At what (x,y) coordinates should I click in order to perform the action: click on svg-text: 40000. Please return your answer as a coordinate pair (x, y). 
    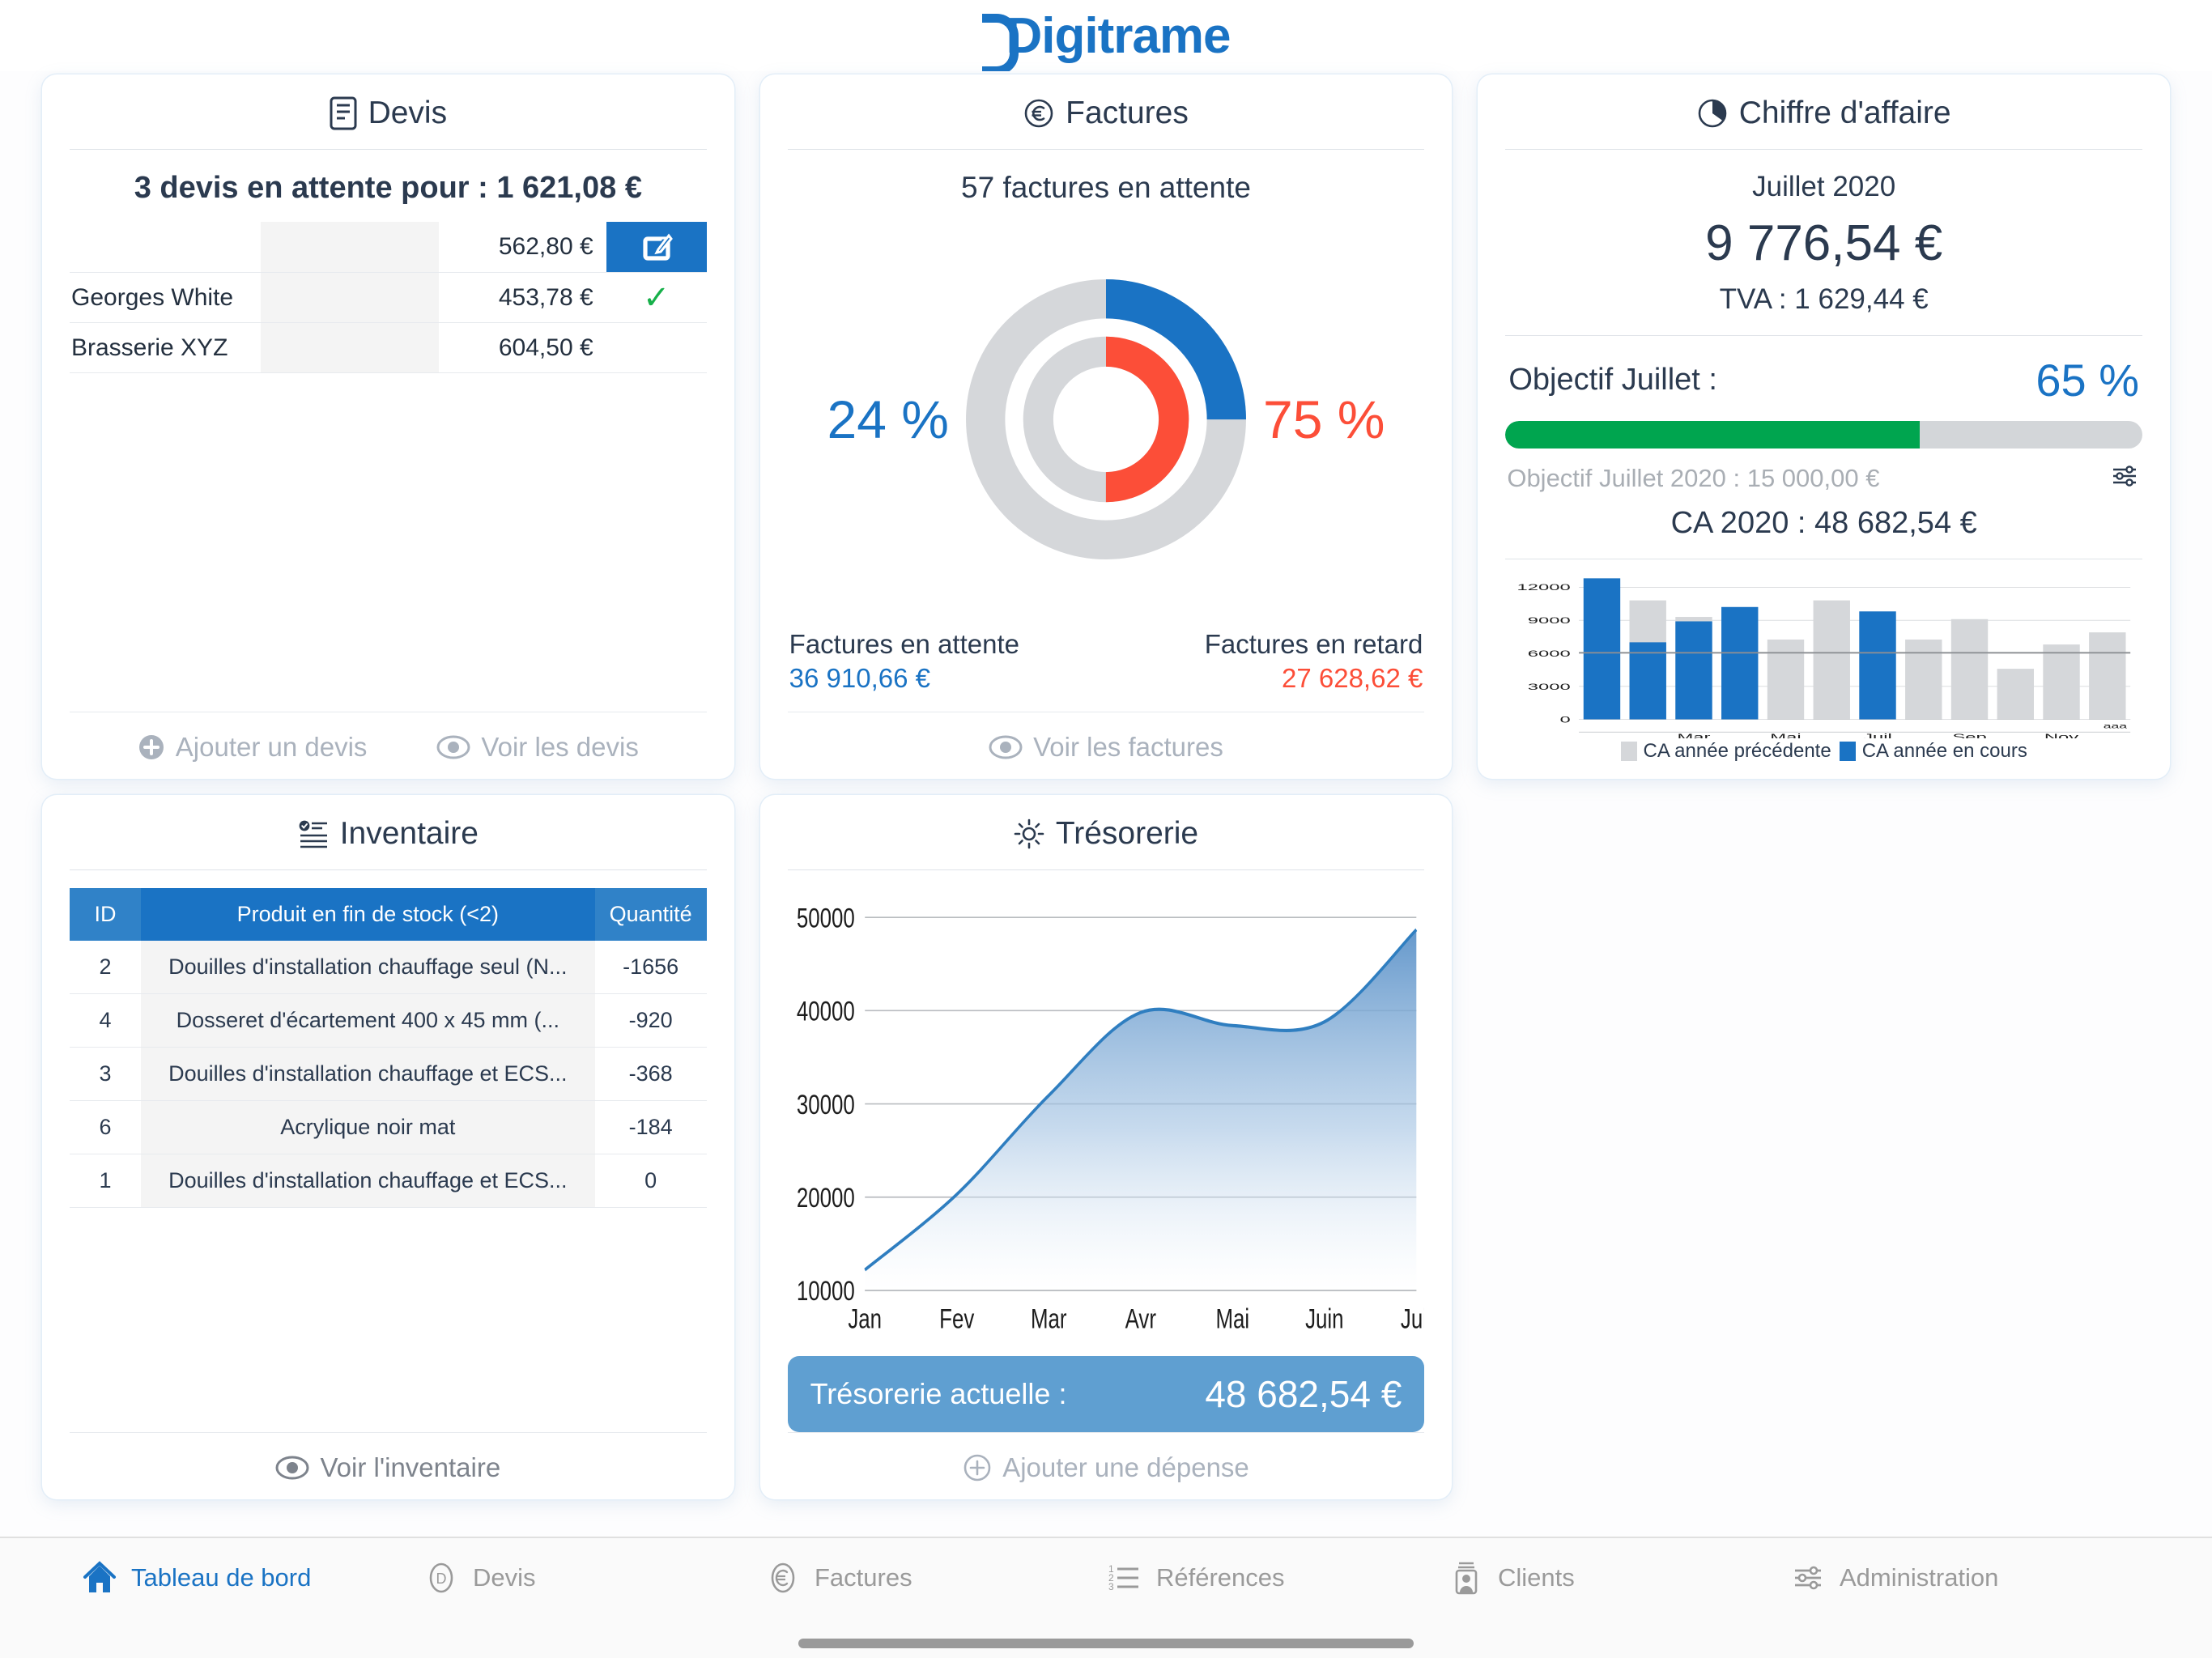
    Looking at the image, I should click on (826, 1012).